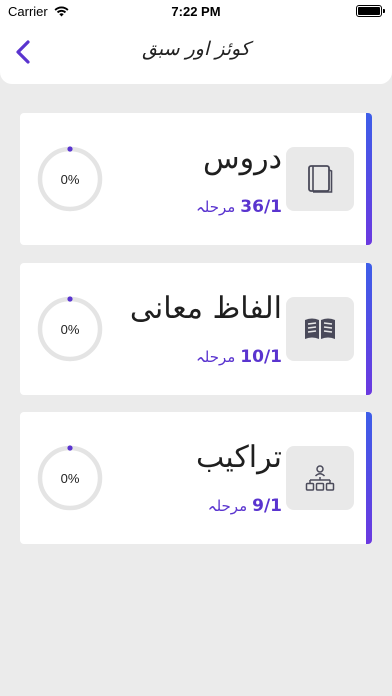 The width and height of the screenshot is (392, 696). Describe the element at coordinates (370, 11) in the screenshot. I see `battery-icon` at that location.